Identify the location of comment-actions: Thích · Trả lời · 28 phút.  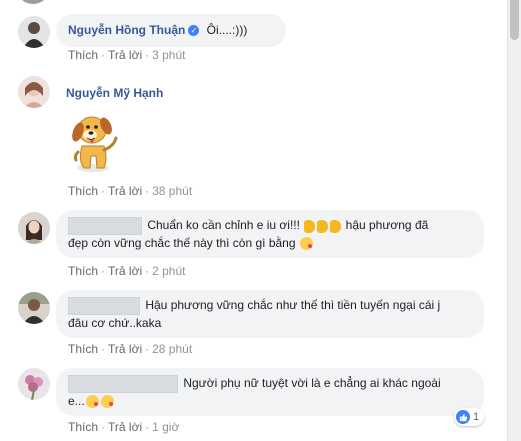
(130, 349).